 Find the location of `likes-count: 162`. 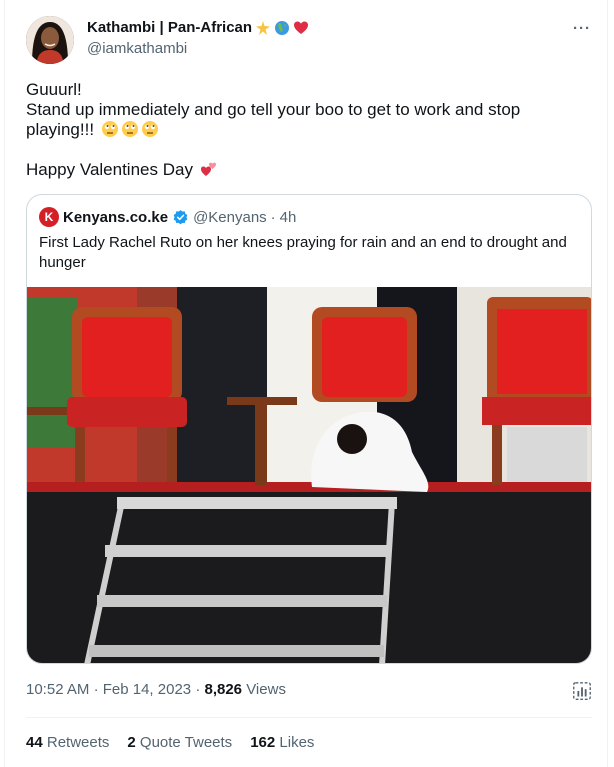

likes-count: 162 is located at coordinates (263, 742).